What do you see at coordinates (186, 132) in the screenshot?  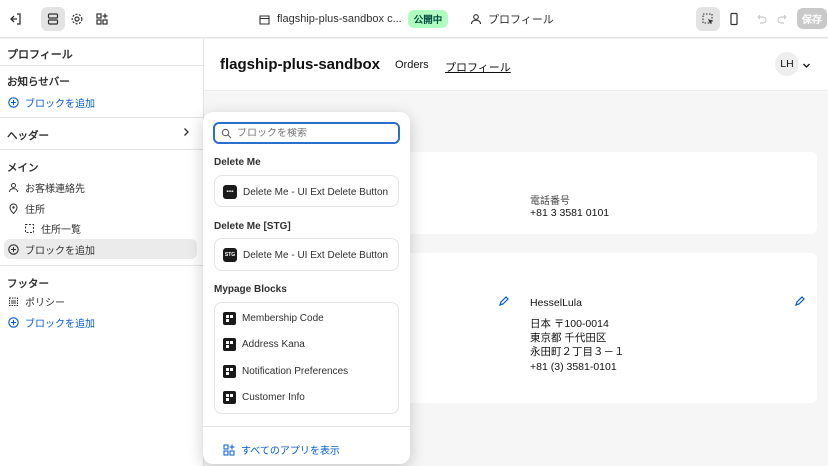 I see `chevron-right-icon` at bounding box center [186, 132].